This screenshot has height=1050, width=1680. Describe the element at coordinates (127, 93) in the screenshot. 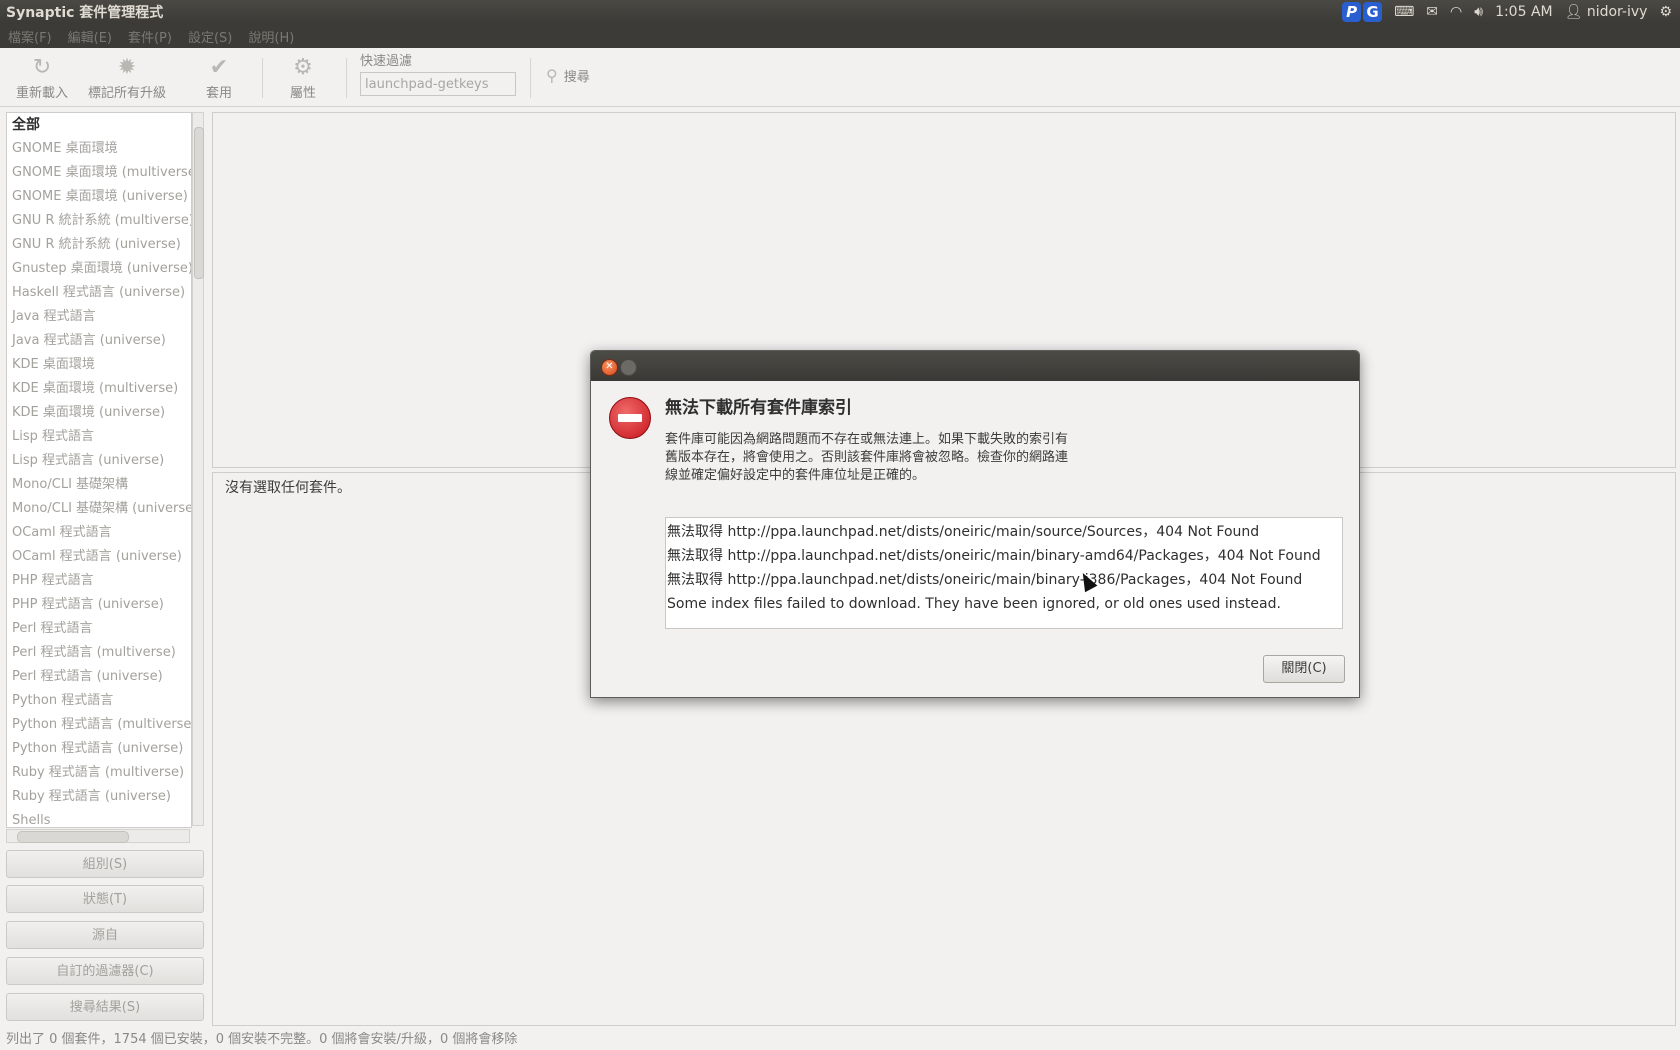

I see `mark-all-label: 標記所有升級` at that location.